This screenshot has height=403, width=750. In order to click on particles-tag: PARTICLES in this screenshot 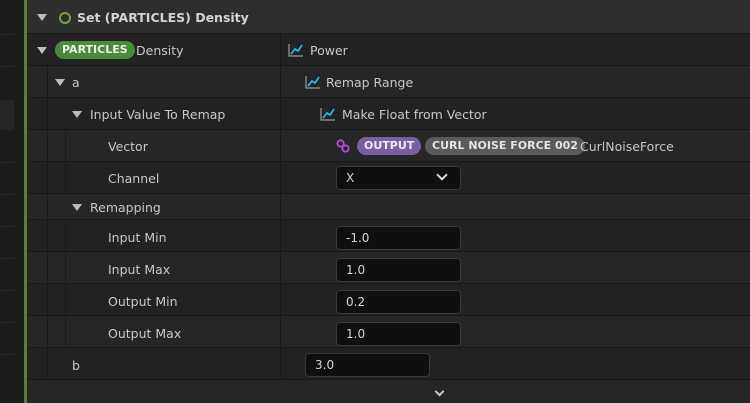, I will do `click(95, 50)`.